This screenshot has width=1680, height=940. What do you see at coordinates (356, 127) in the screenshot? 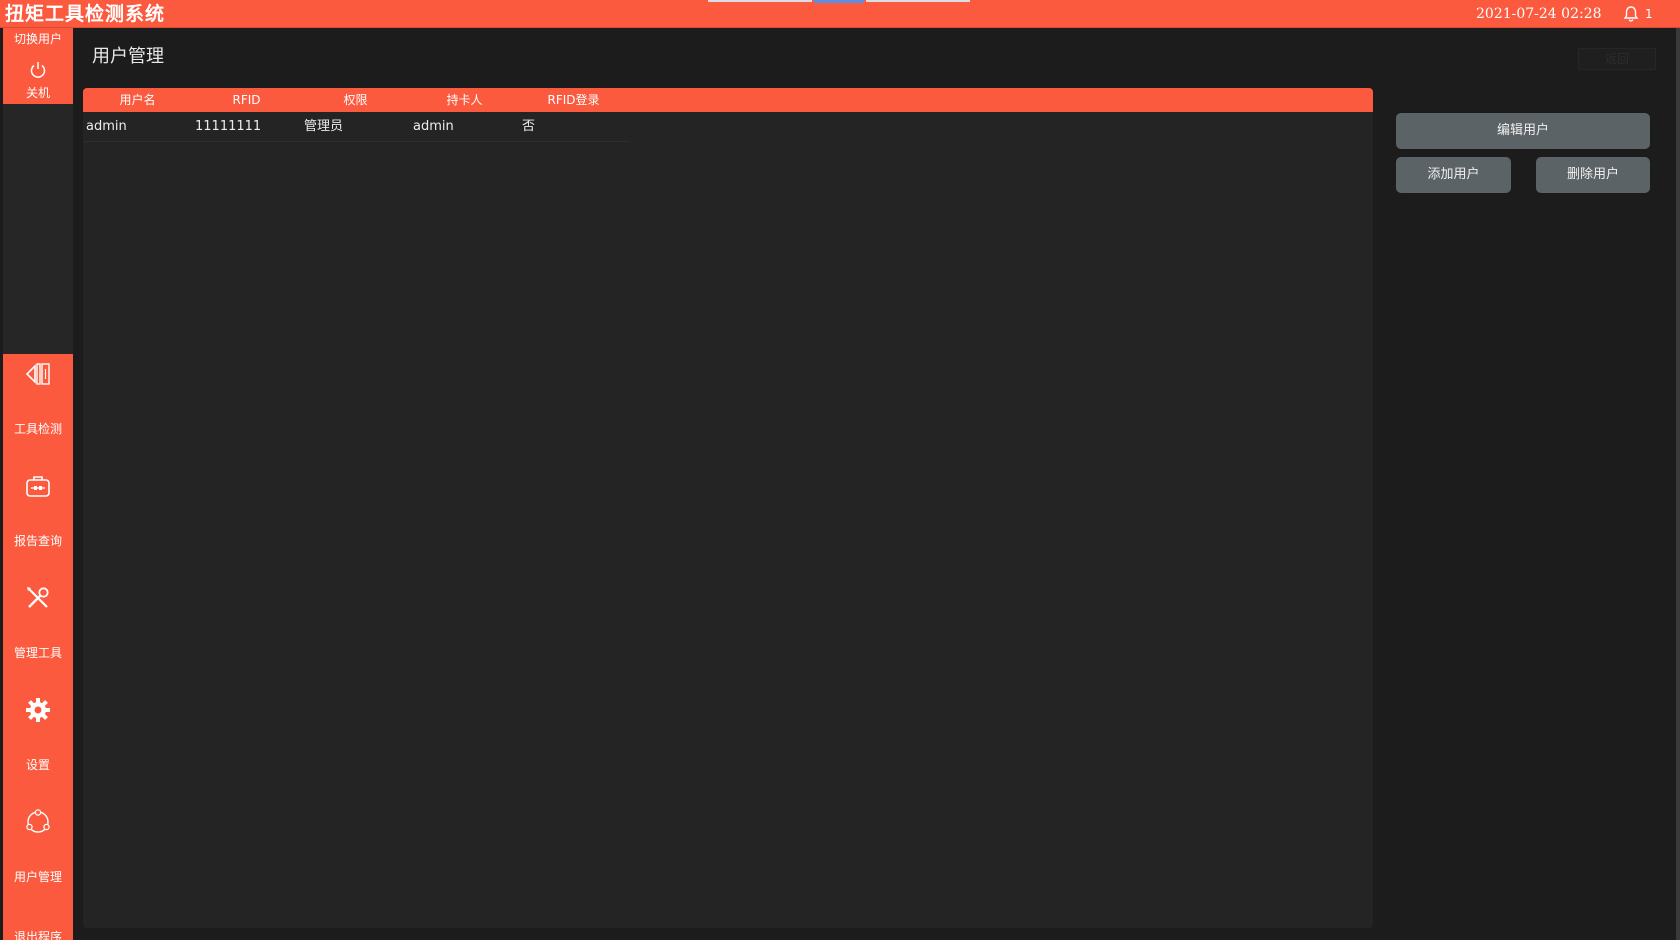
I see `table-row: admin 11111111 管理员 admin 否` at bounding box center [356, 127].